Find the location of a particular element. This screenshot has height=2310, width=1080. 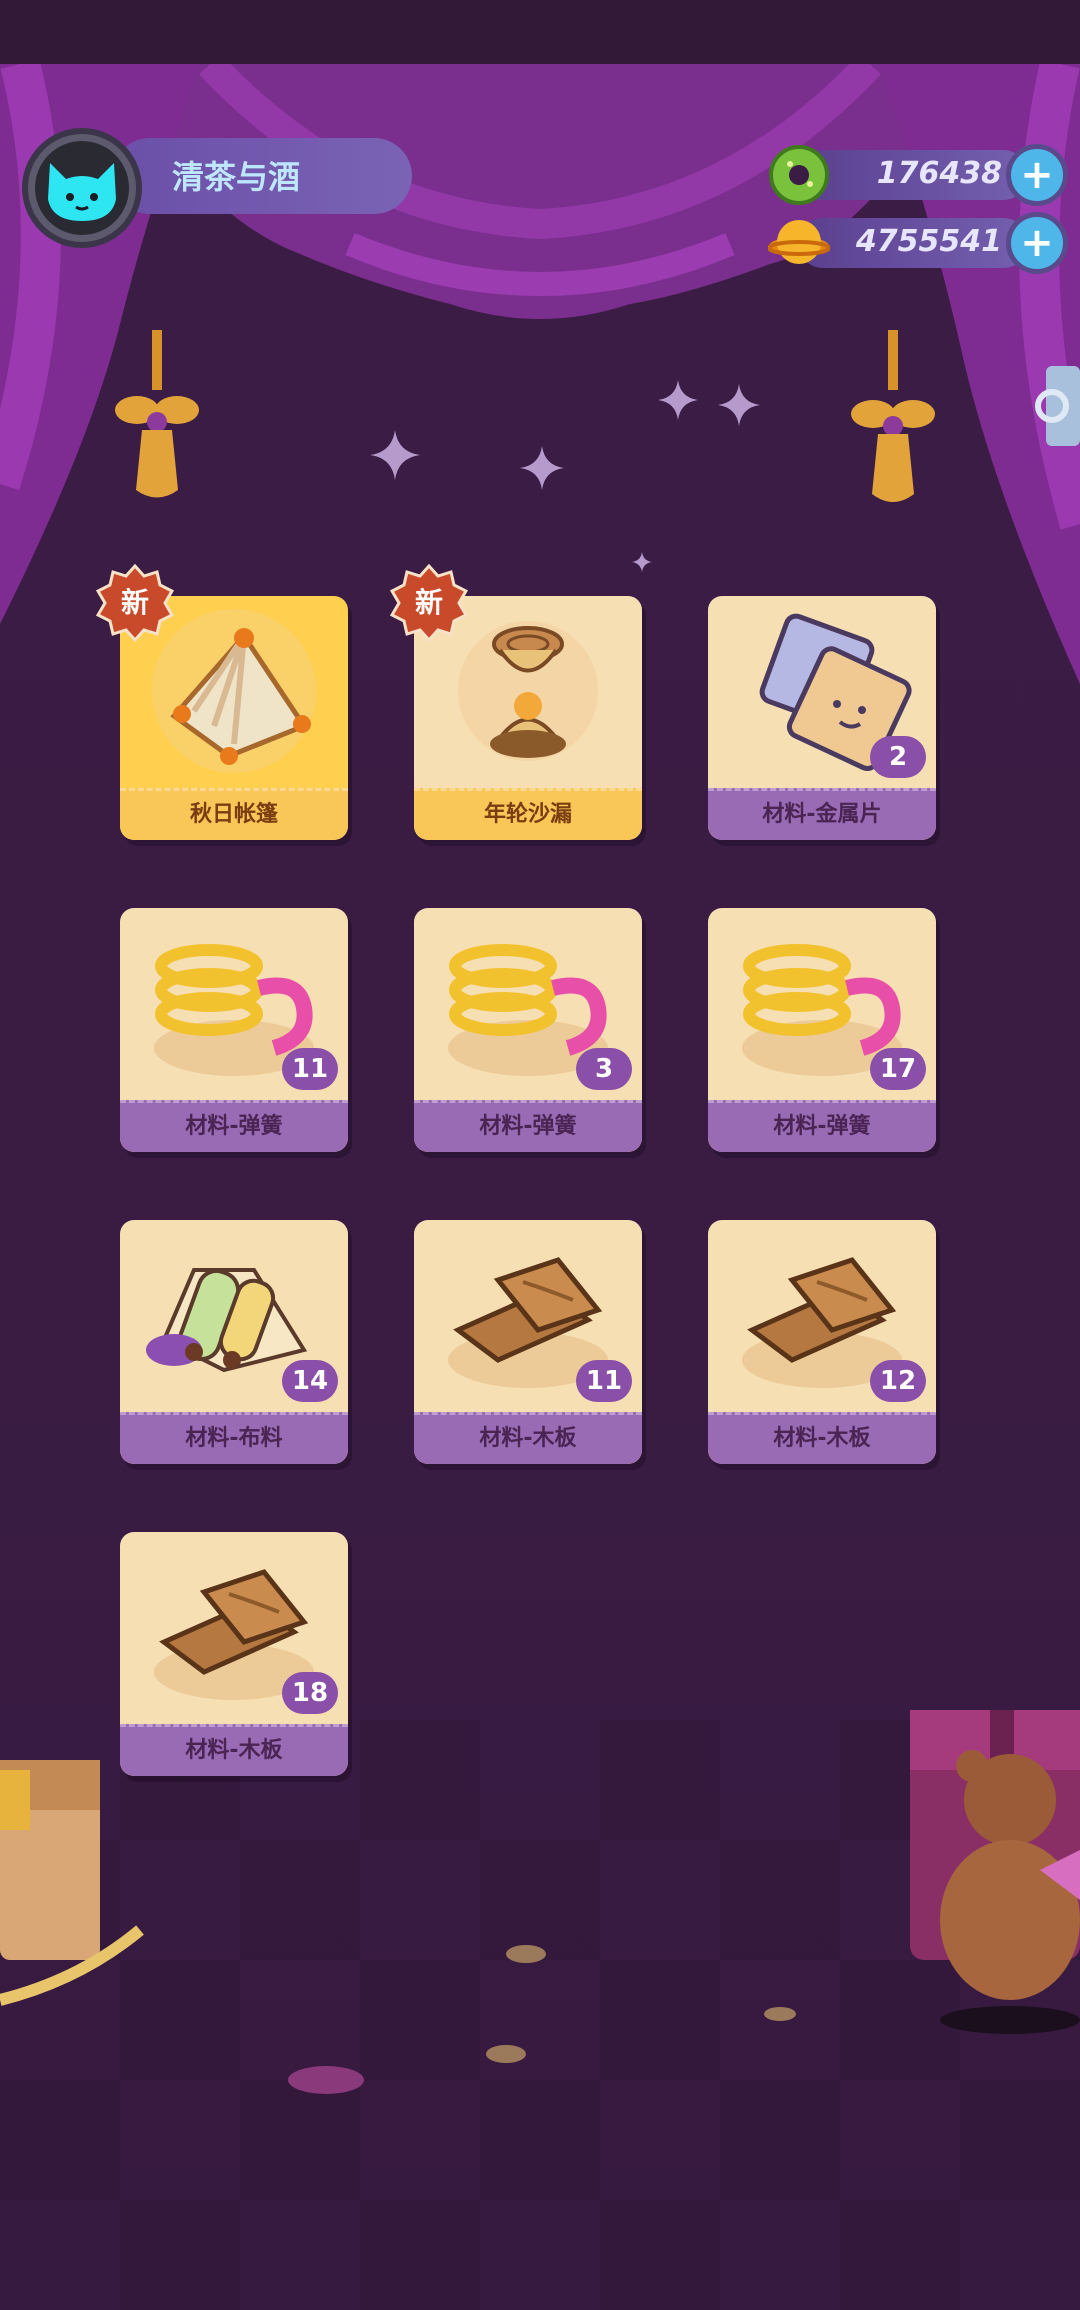

avatar is located at coordinates (82, 188).